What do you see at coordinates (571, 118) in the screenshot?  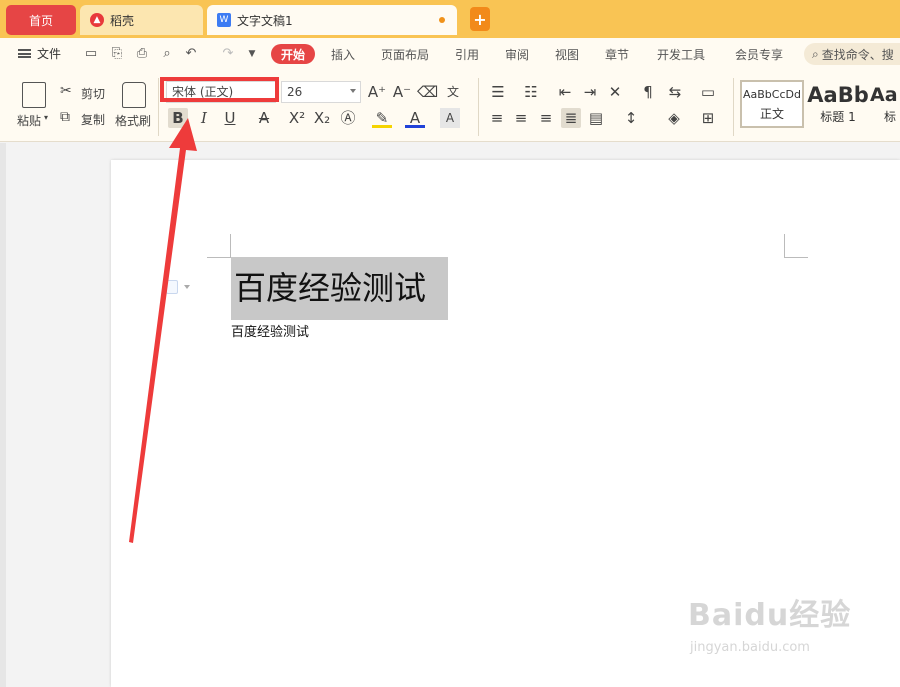 I see `justify-icon: ≣` at bounding box center [571, 118].